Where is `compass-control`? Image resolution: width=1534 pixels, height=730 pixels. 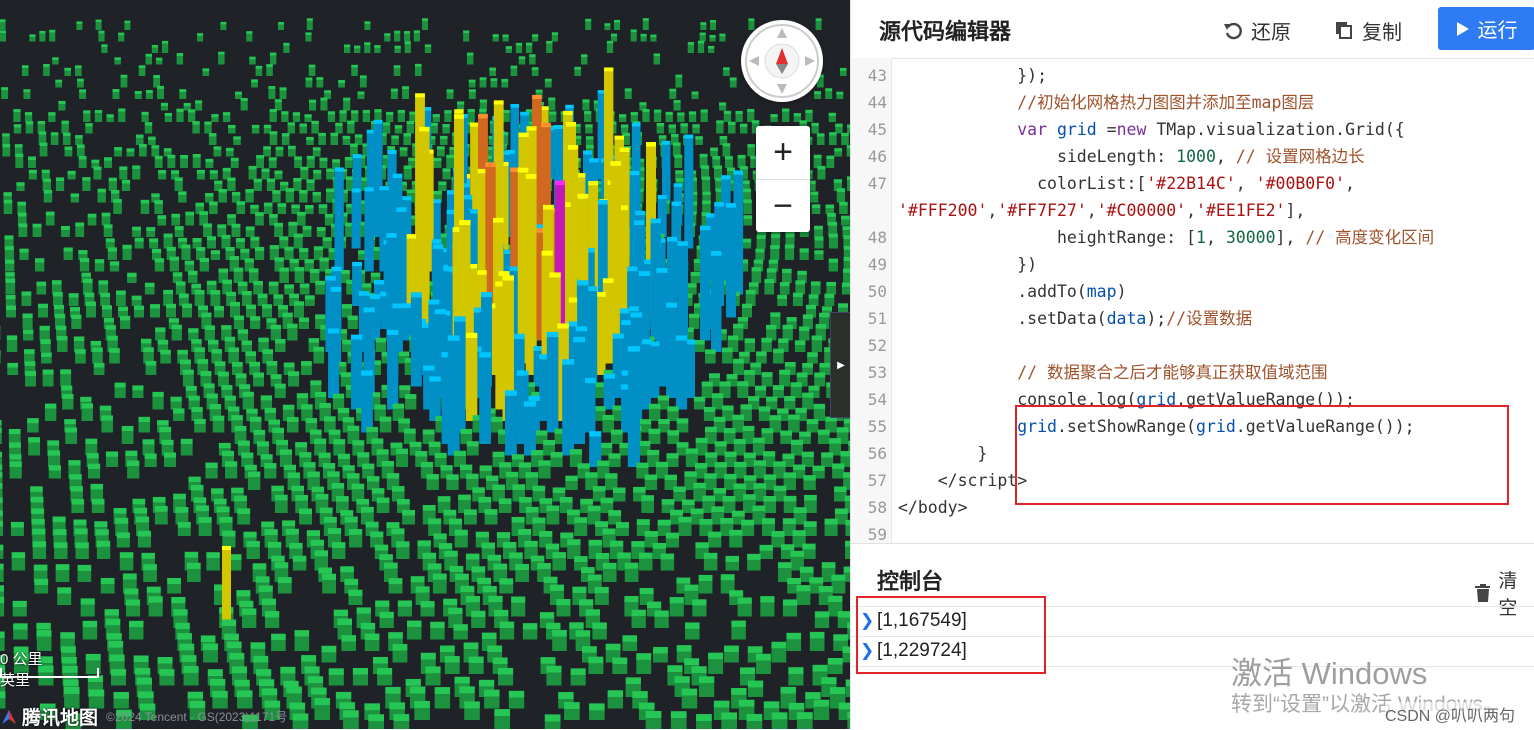 compass-control is located at coordinates (782, 61).